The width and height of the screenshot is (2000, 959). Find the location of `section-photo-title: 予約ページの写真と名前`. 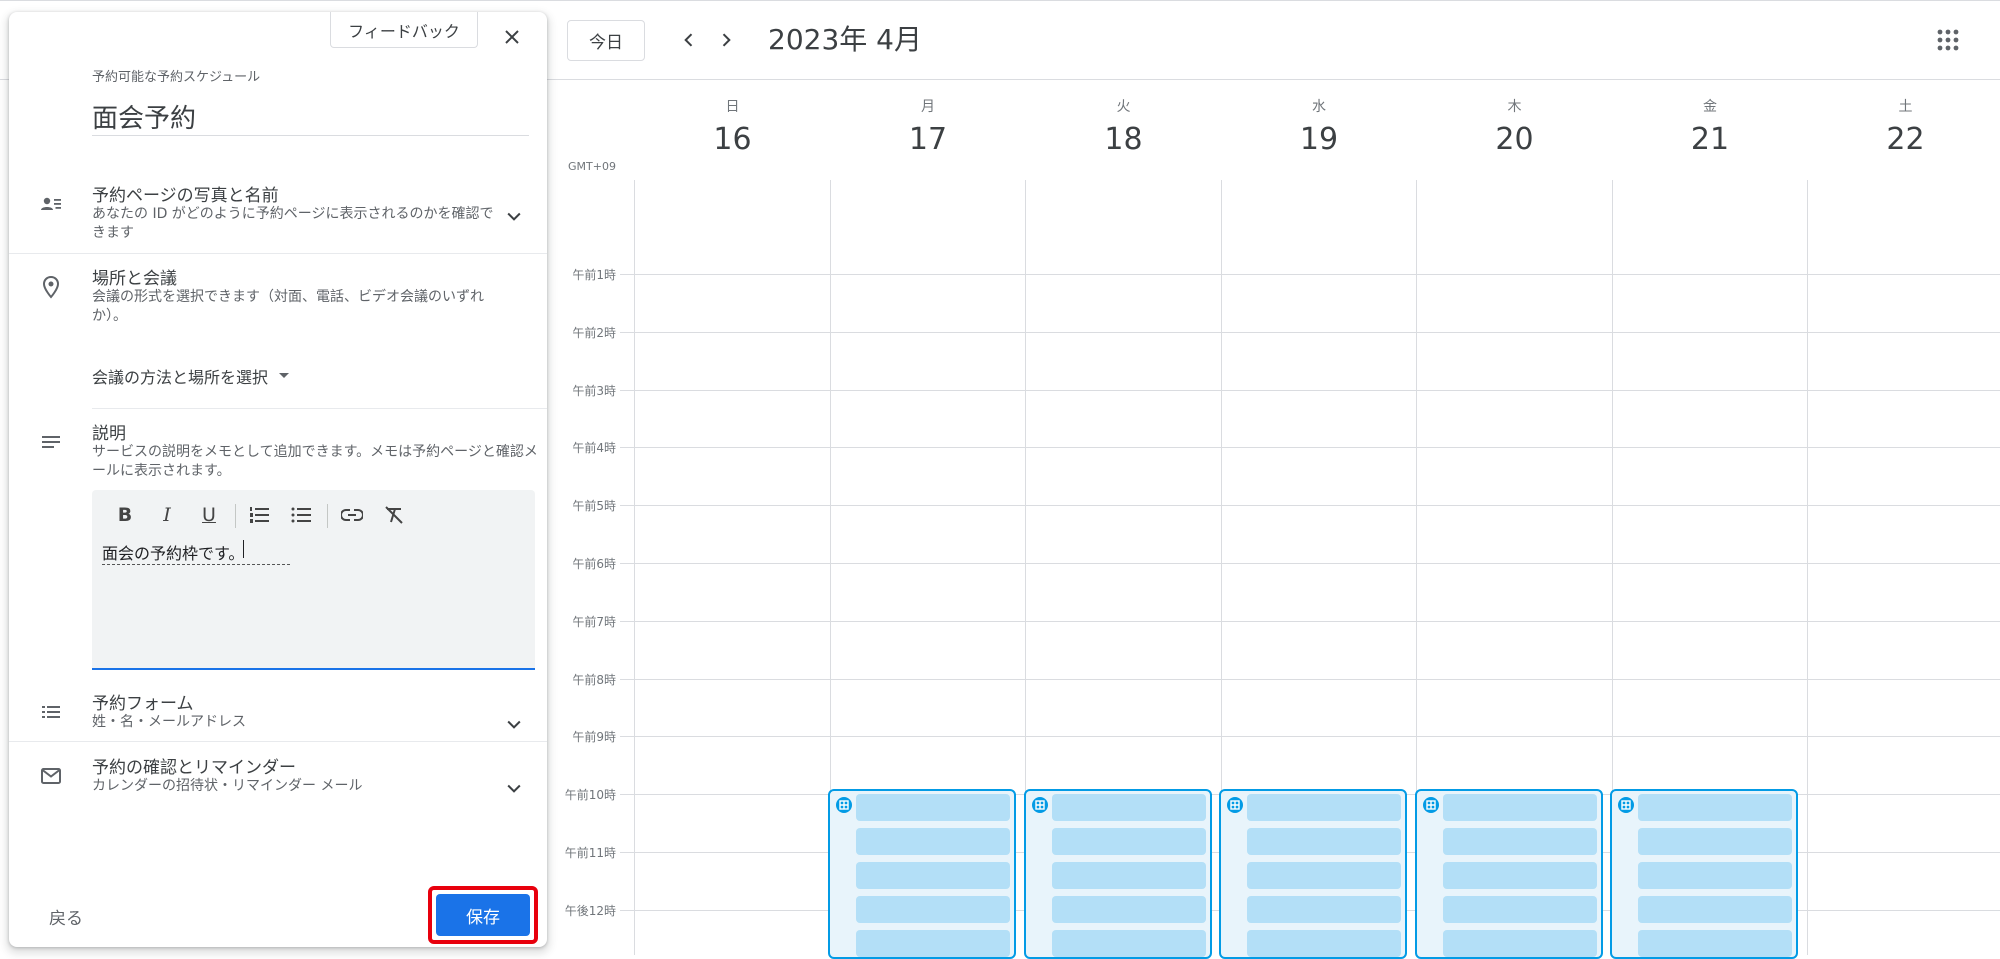

section-photo-title: 予約ページの写真と名前 is located at coordinates (185, 193).